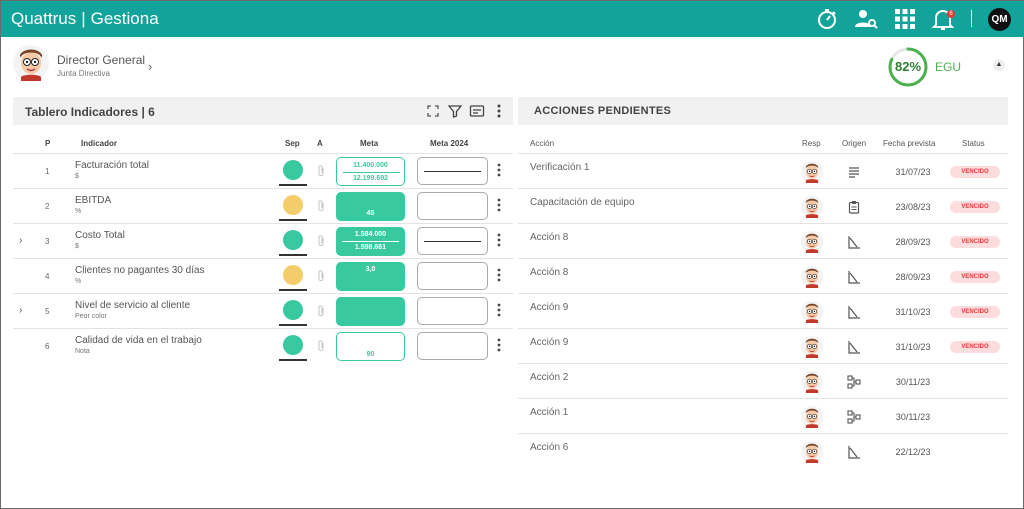 The height and width of the screenshot is (509, 1024). Describe the element at coordinates (82, 351) in the screenshot. I see `indicator-unit: Nota` at that location.